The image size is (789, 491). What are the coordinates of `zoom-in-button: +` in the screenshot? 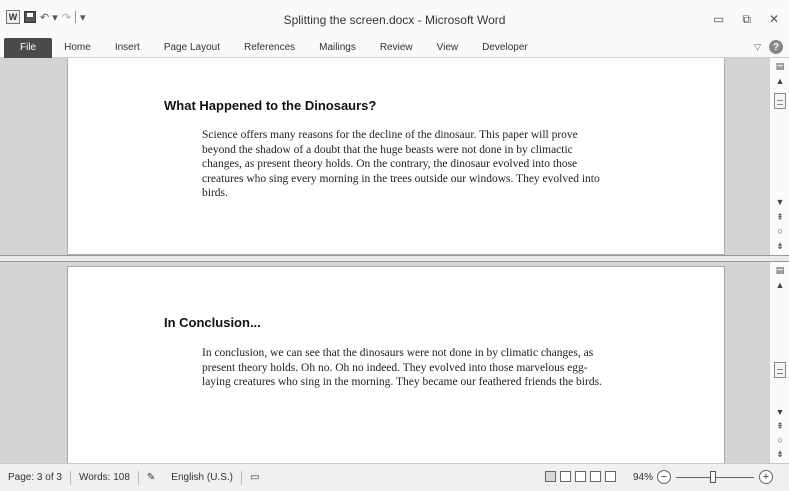 It's located at (766, 477).